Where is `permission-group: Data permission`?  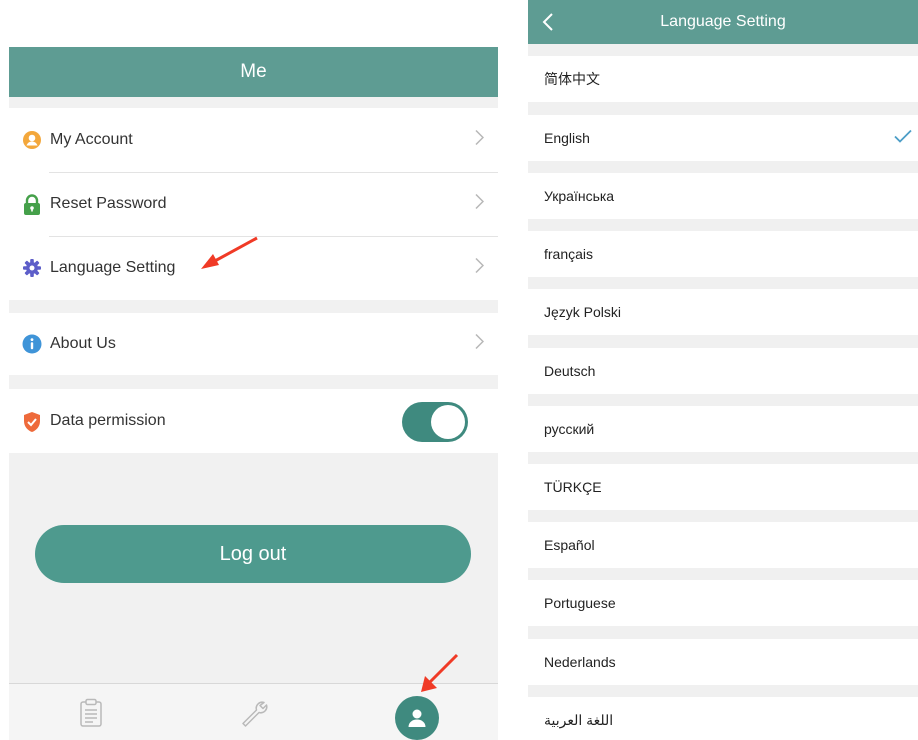
permission-group: Data permission is located at coordinates (253, 421).